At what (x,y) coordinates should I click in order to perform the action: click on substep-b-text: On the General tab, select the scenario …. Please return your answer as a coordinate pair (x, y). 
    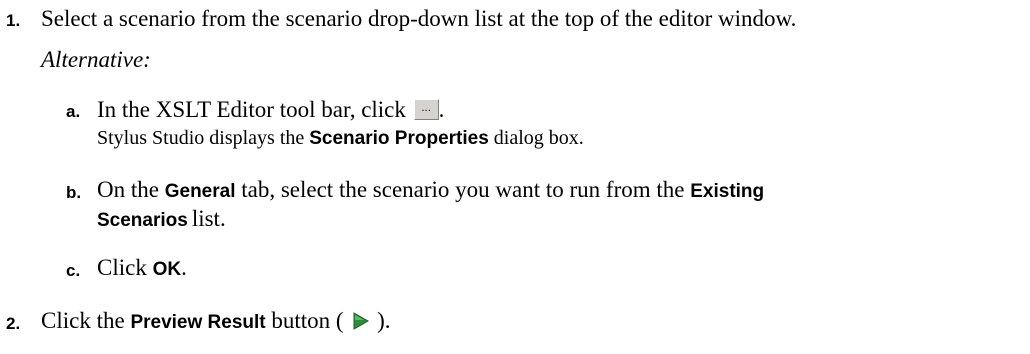
    Looking at the image, I should click on (430, 190).